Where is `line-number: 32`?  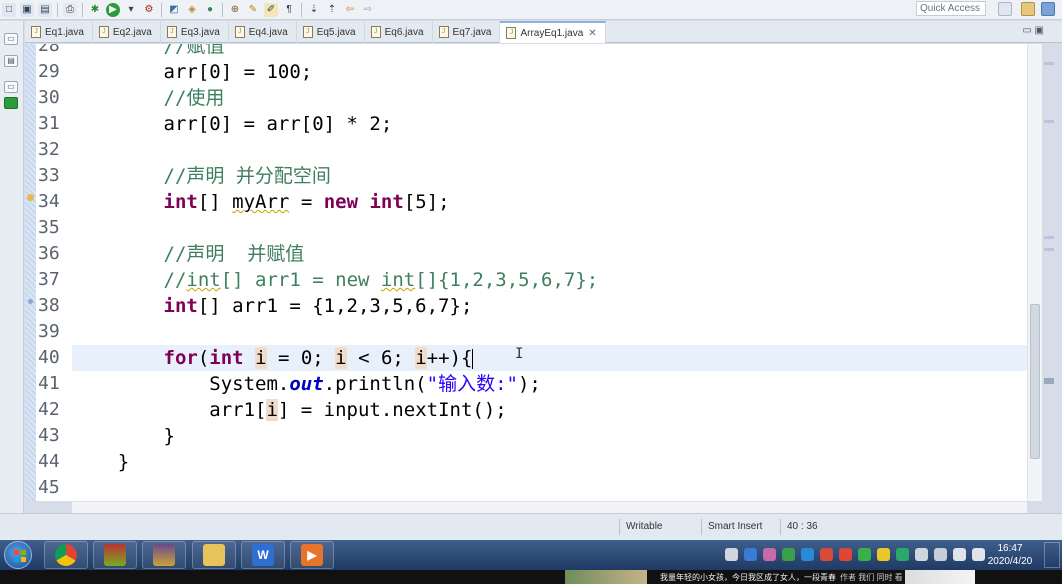
line-number: 32 is located at coordinates (49, 149).